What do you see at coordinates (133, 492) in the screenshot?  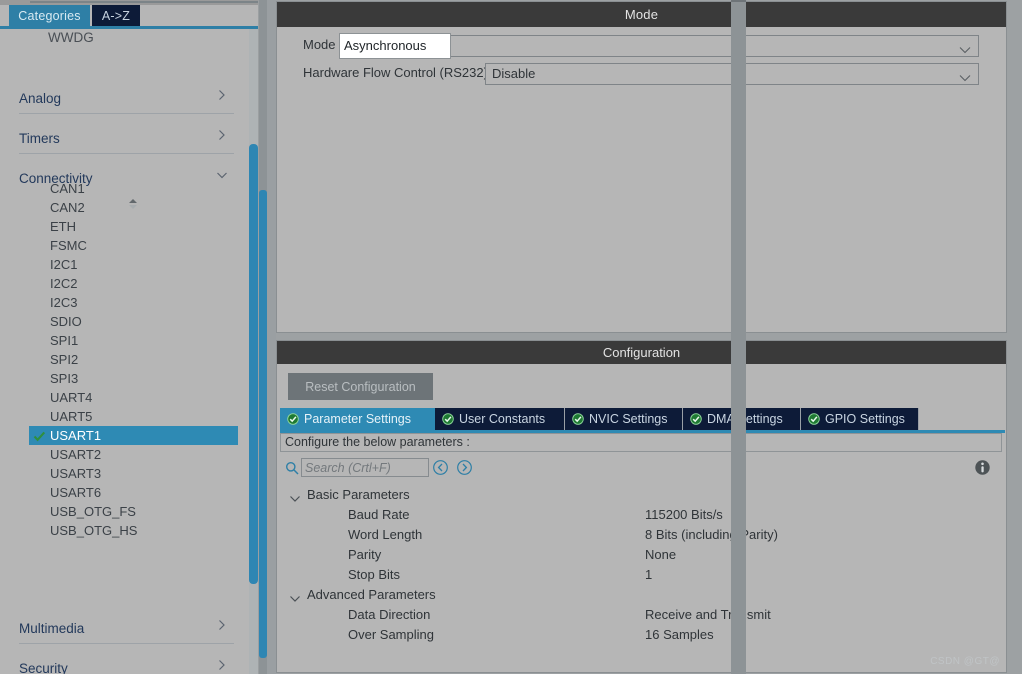 I see `peripheral-item-usart6: USART6` at bounding box center [133, 492].